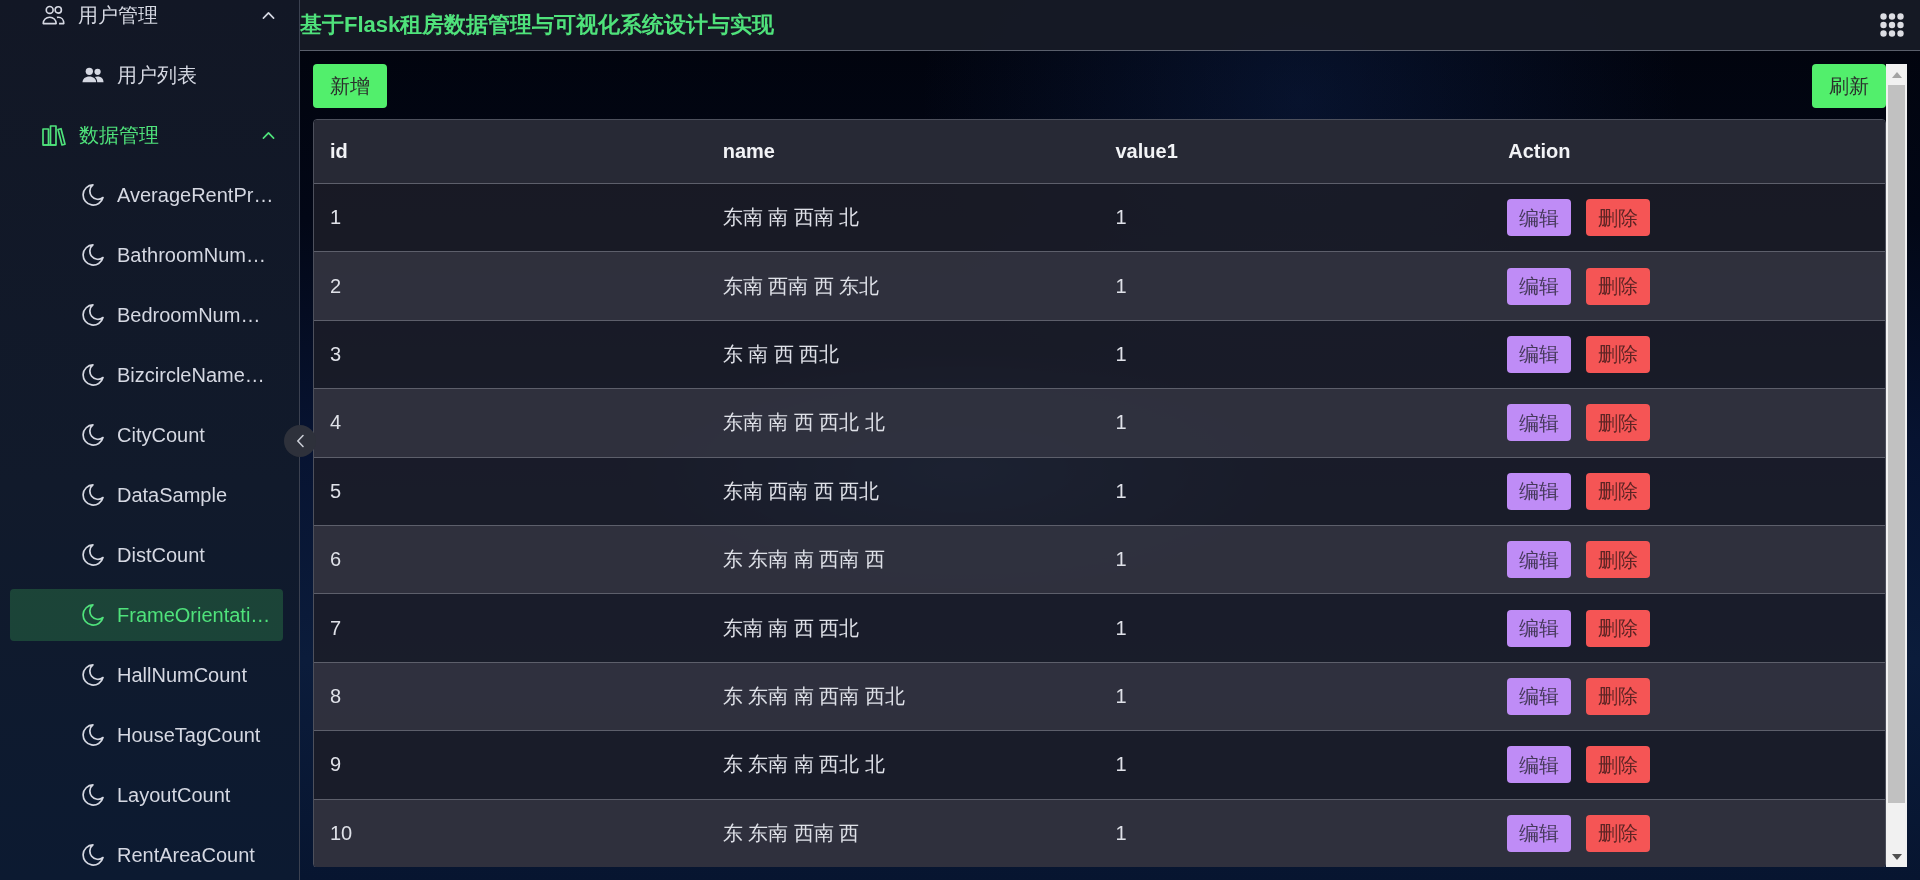 This screenshot has width=1920, height=880. I want to click on menu-item: LayoutCount, so click(146, 795).